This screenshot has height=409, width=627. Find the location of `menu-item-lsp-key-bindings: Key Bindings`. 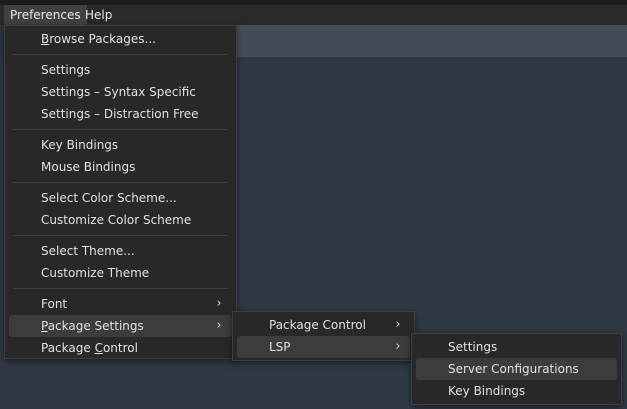

menu-item-lsp-key-bindings: Key Bindings is located at coordinates (516, 391).